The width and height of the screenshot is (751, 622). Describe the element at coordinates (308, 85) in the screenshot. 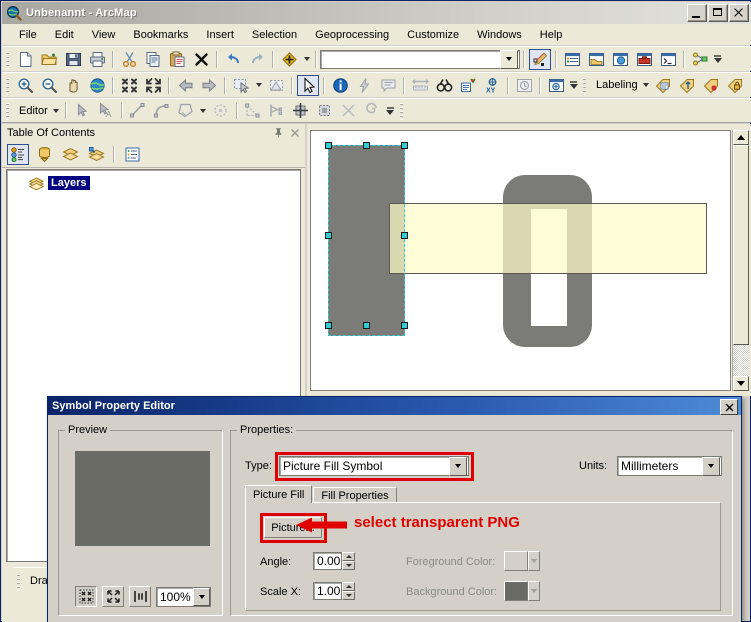

I see `select-elements-icon` at that location.